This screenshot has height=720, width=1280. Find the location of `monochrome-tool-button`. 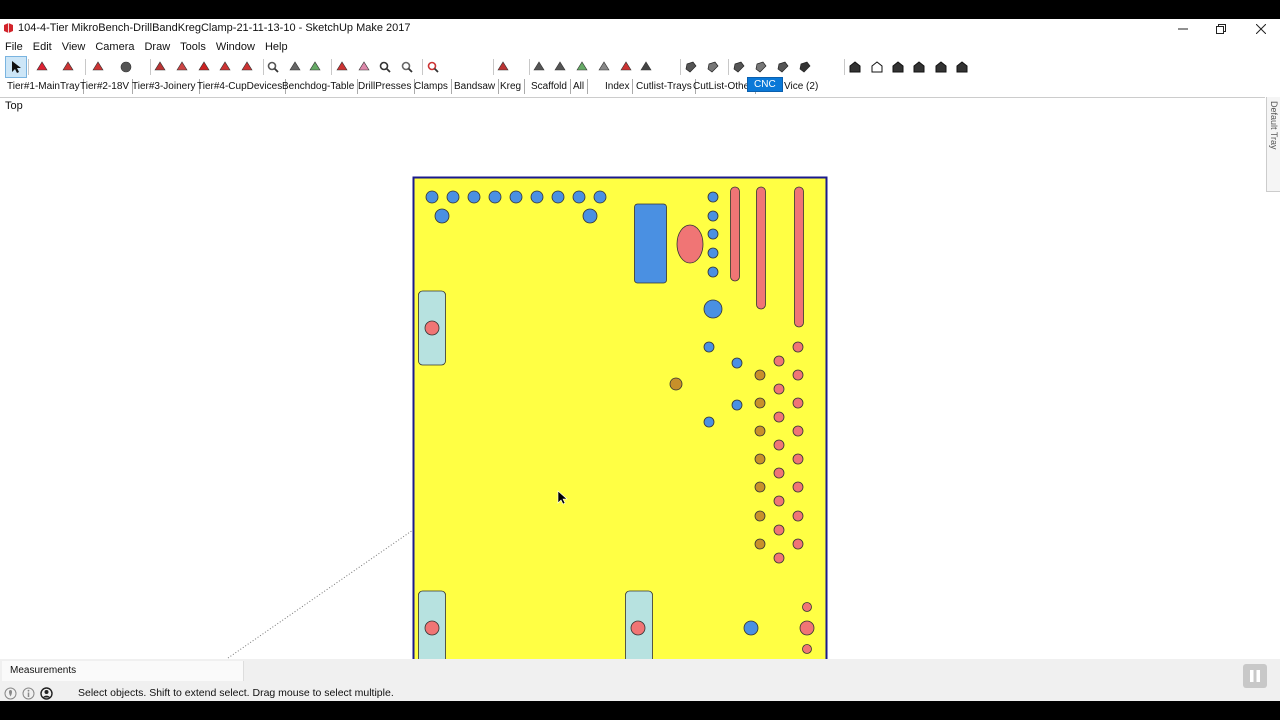

monochrome-tool-button is located at coordinates (805, 67).